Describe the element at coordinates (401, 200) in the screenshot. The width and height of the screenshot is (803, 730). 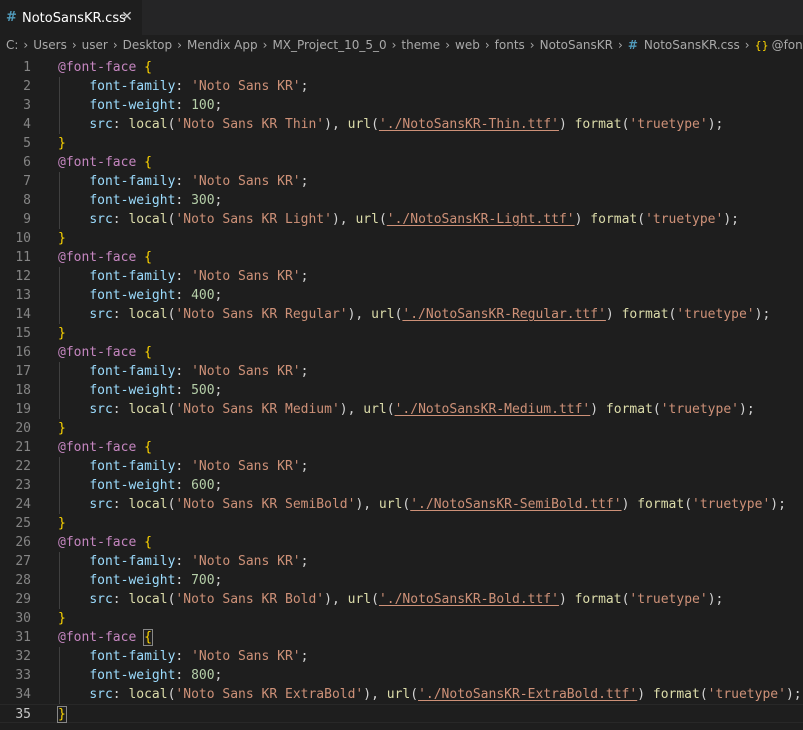
I see `code-line: 8 font-weight: 300;` at that location.